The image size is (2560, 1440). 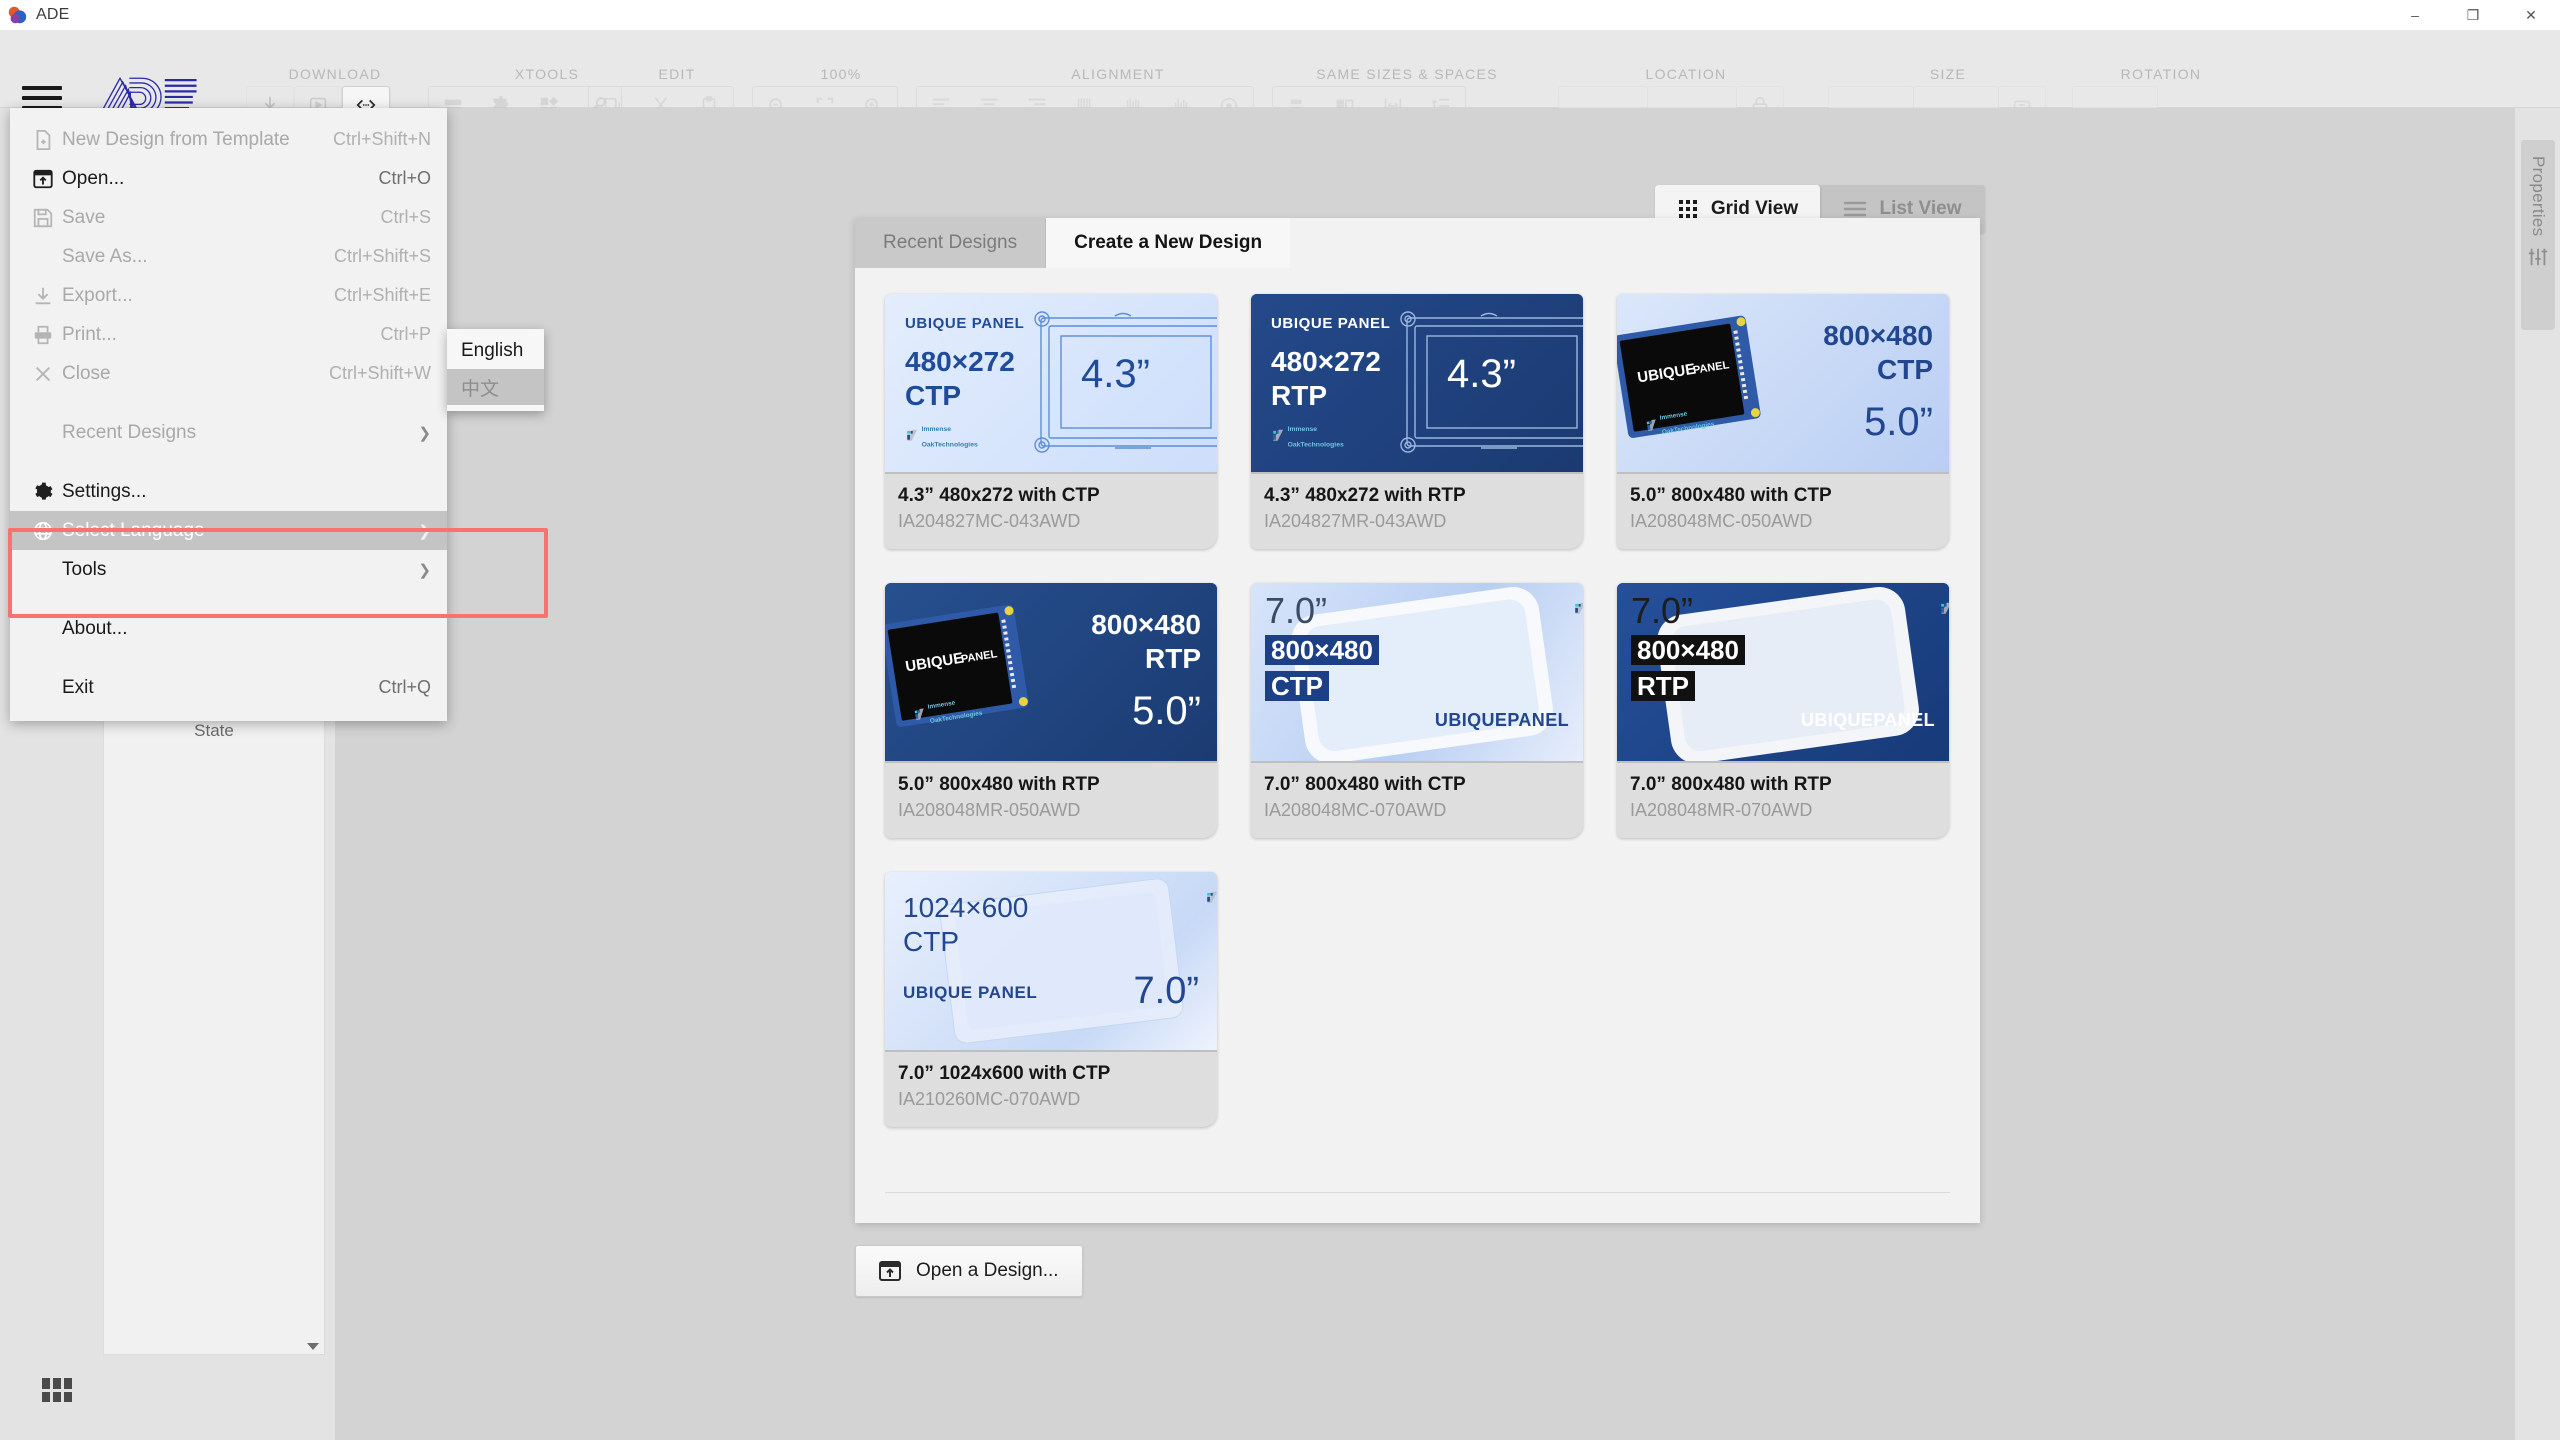 What do you see at coordinates (951, 243) in the screenshot?
I see `tab-recent-designs: Recent Designs` at bounding box center [951, 243].